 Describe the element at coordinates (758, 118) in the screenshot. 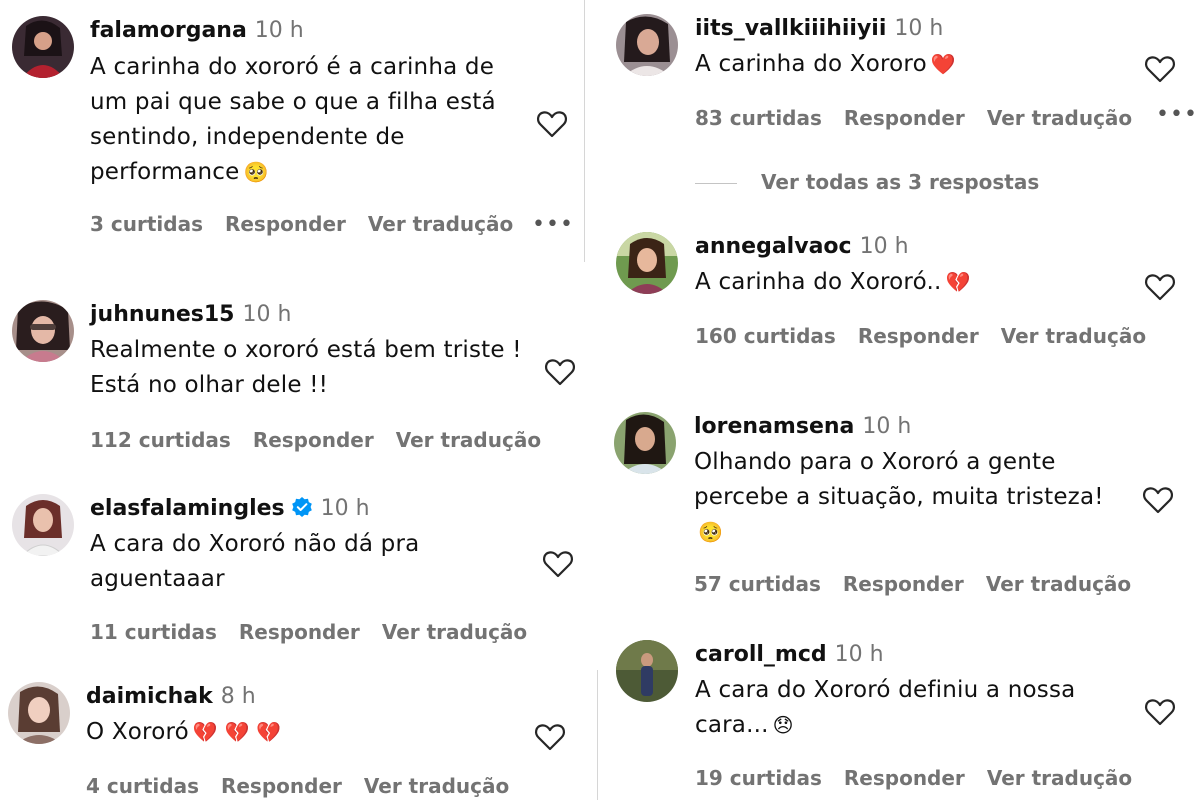

I see `like-count: 83 curtidas` at that location.